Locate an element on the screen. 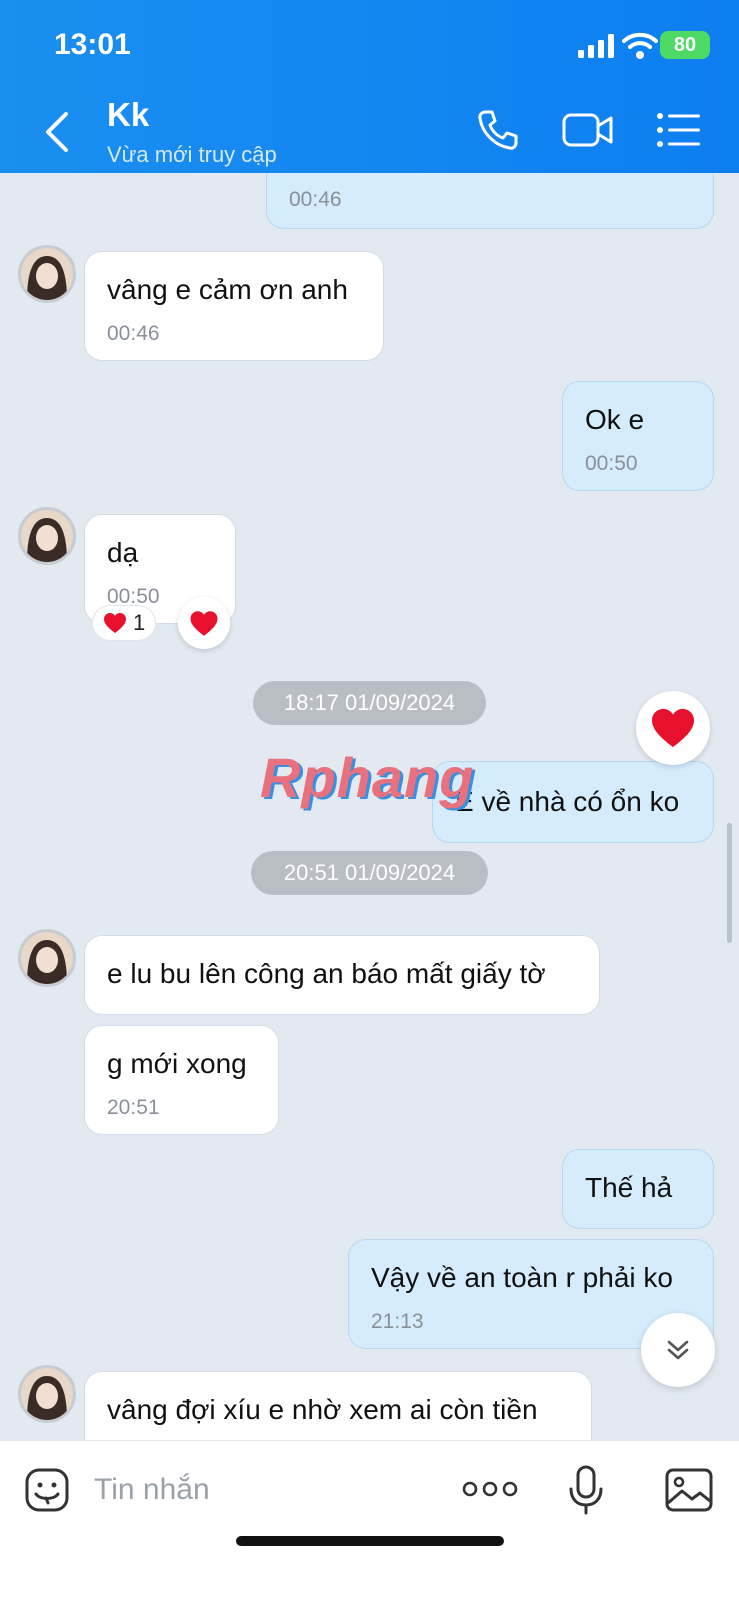 Image resolution: width=739 pixels, height=1601 pixels. watermark-logo: Rphang is located at coordinates (367, 777).